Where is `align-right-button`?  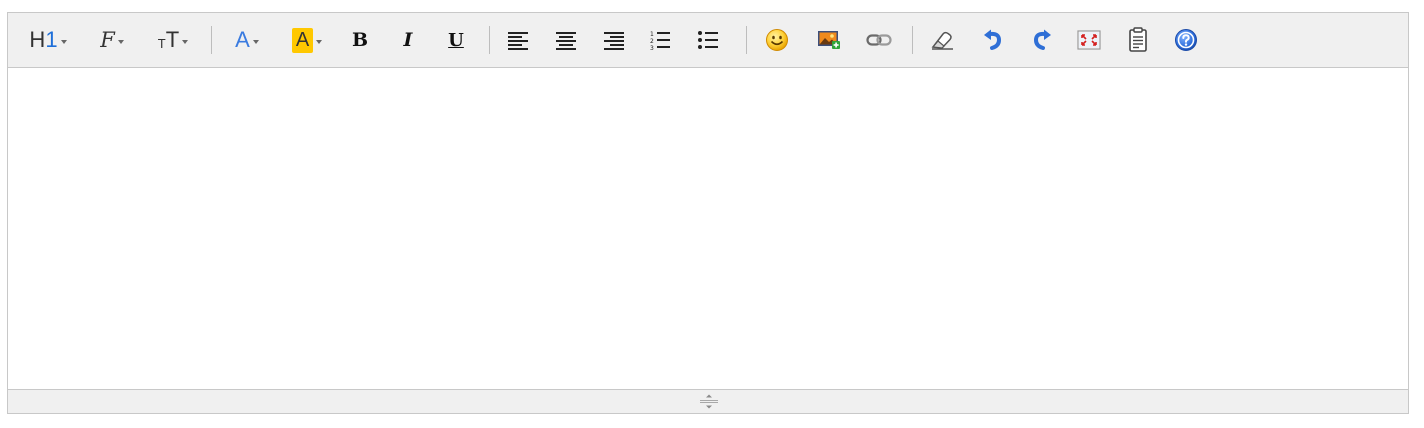
align-right-button is located at coordinates (614, 40).